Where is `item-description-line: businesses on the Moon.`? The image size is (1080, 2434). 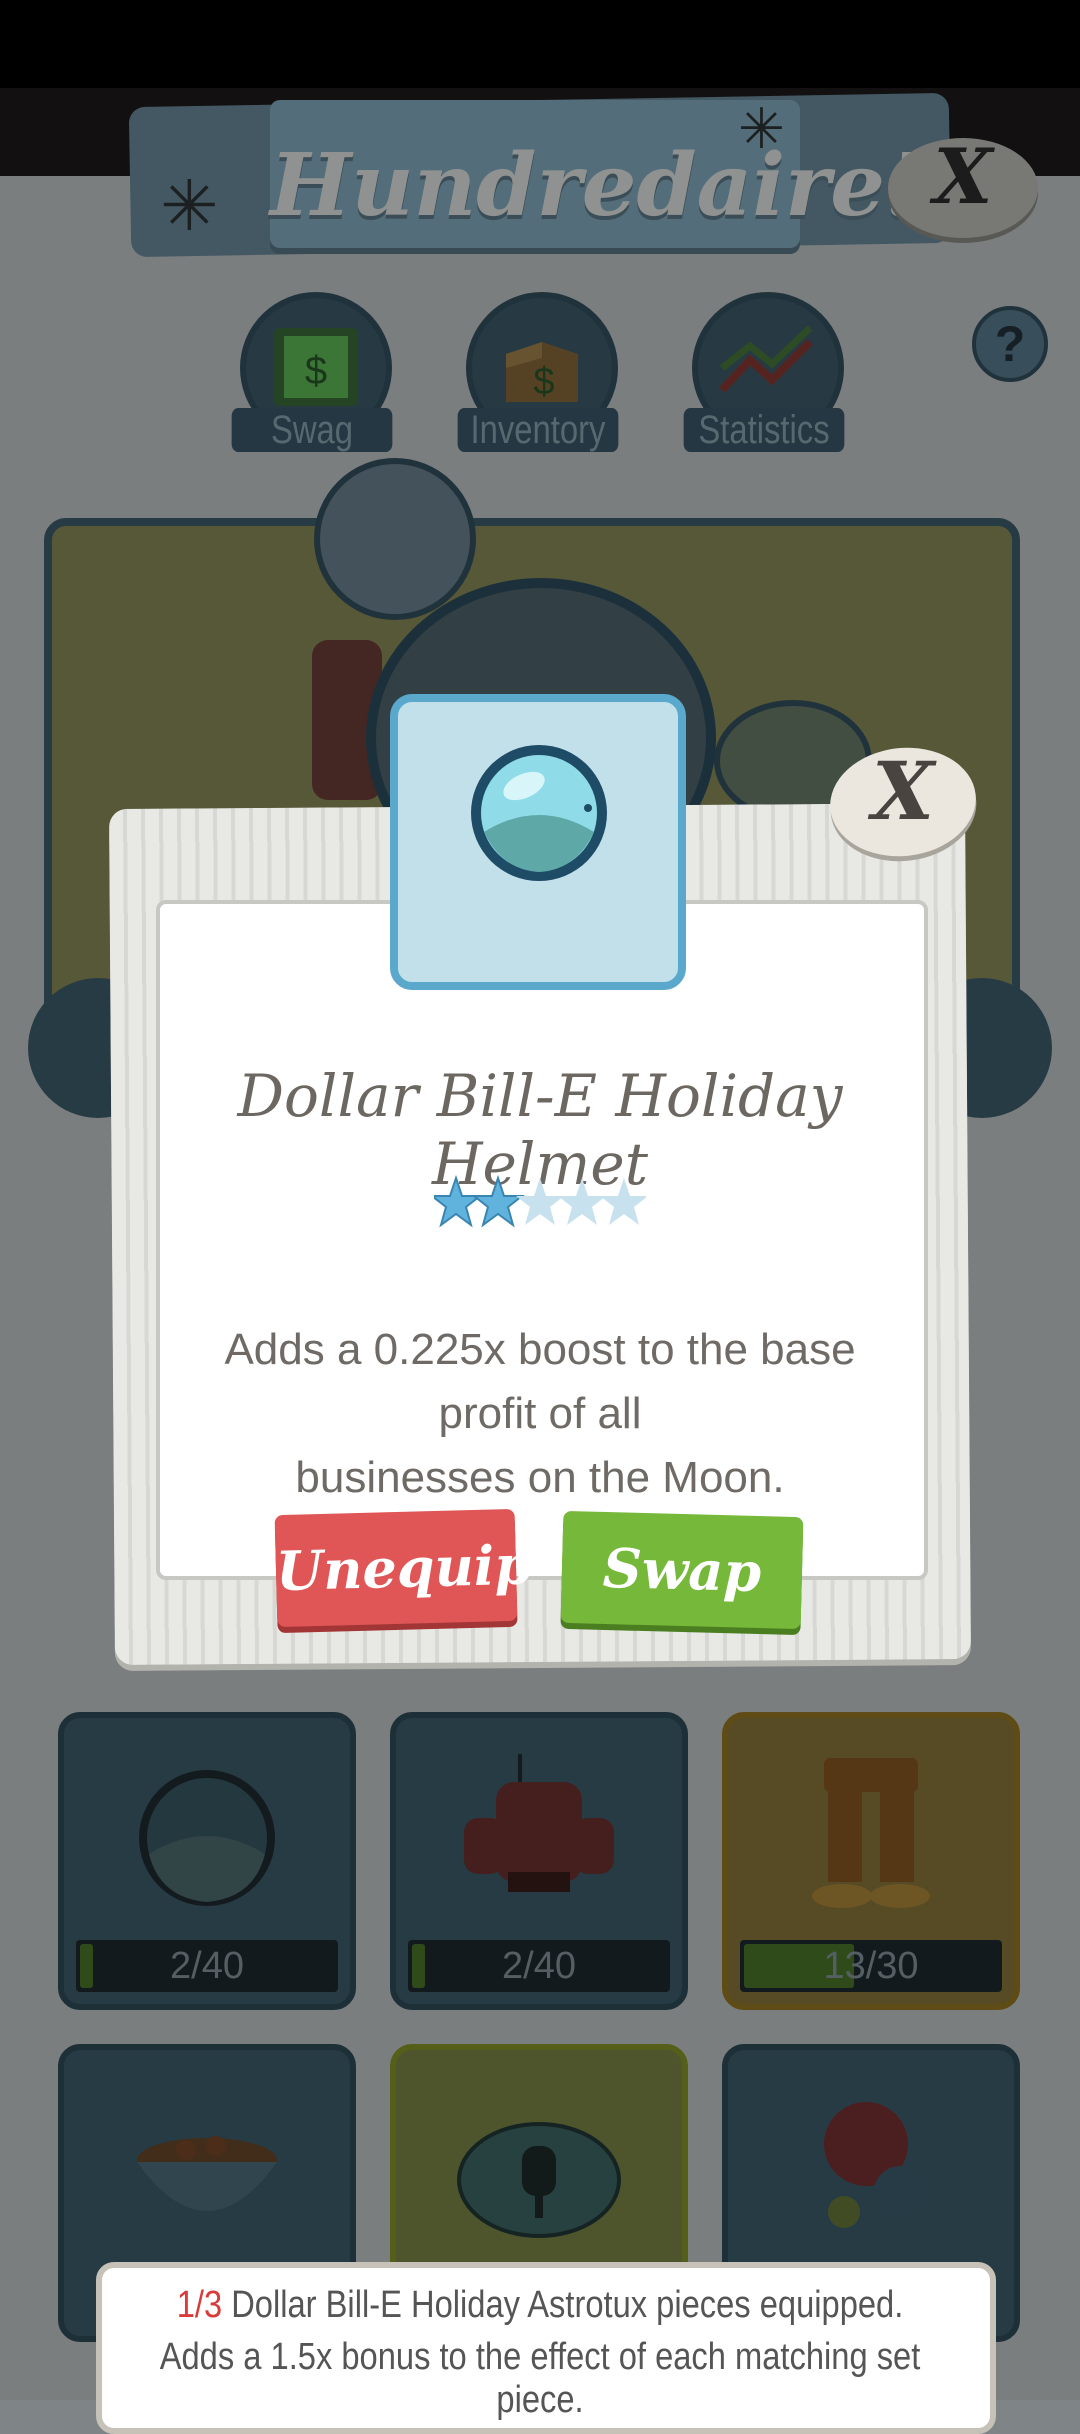
item-description-line: businesses on the Moon. is located at coordinates (540, 1477).